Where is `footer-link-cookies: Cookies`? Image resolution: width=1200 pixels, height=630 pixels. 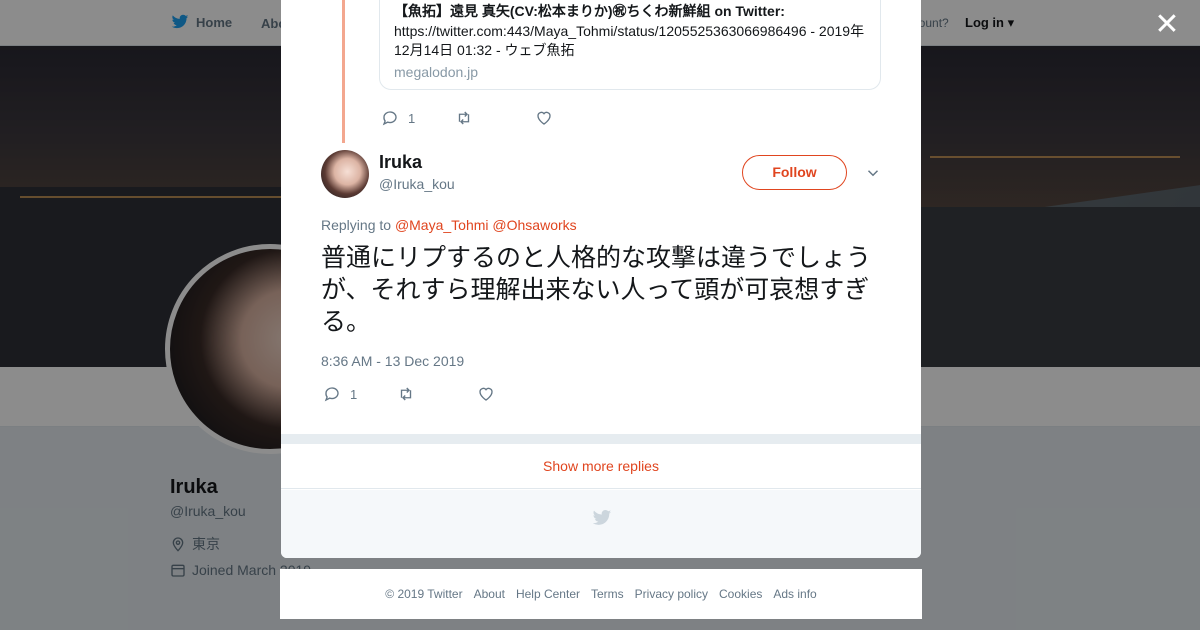
footer-link-cookies: Cookies is located at coordinates (740, 594).